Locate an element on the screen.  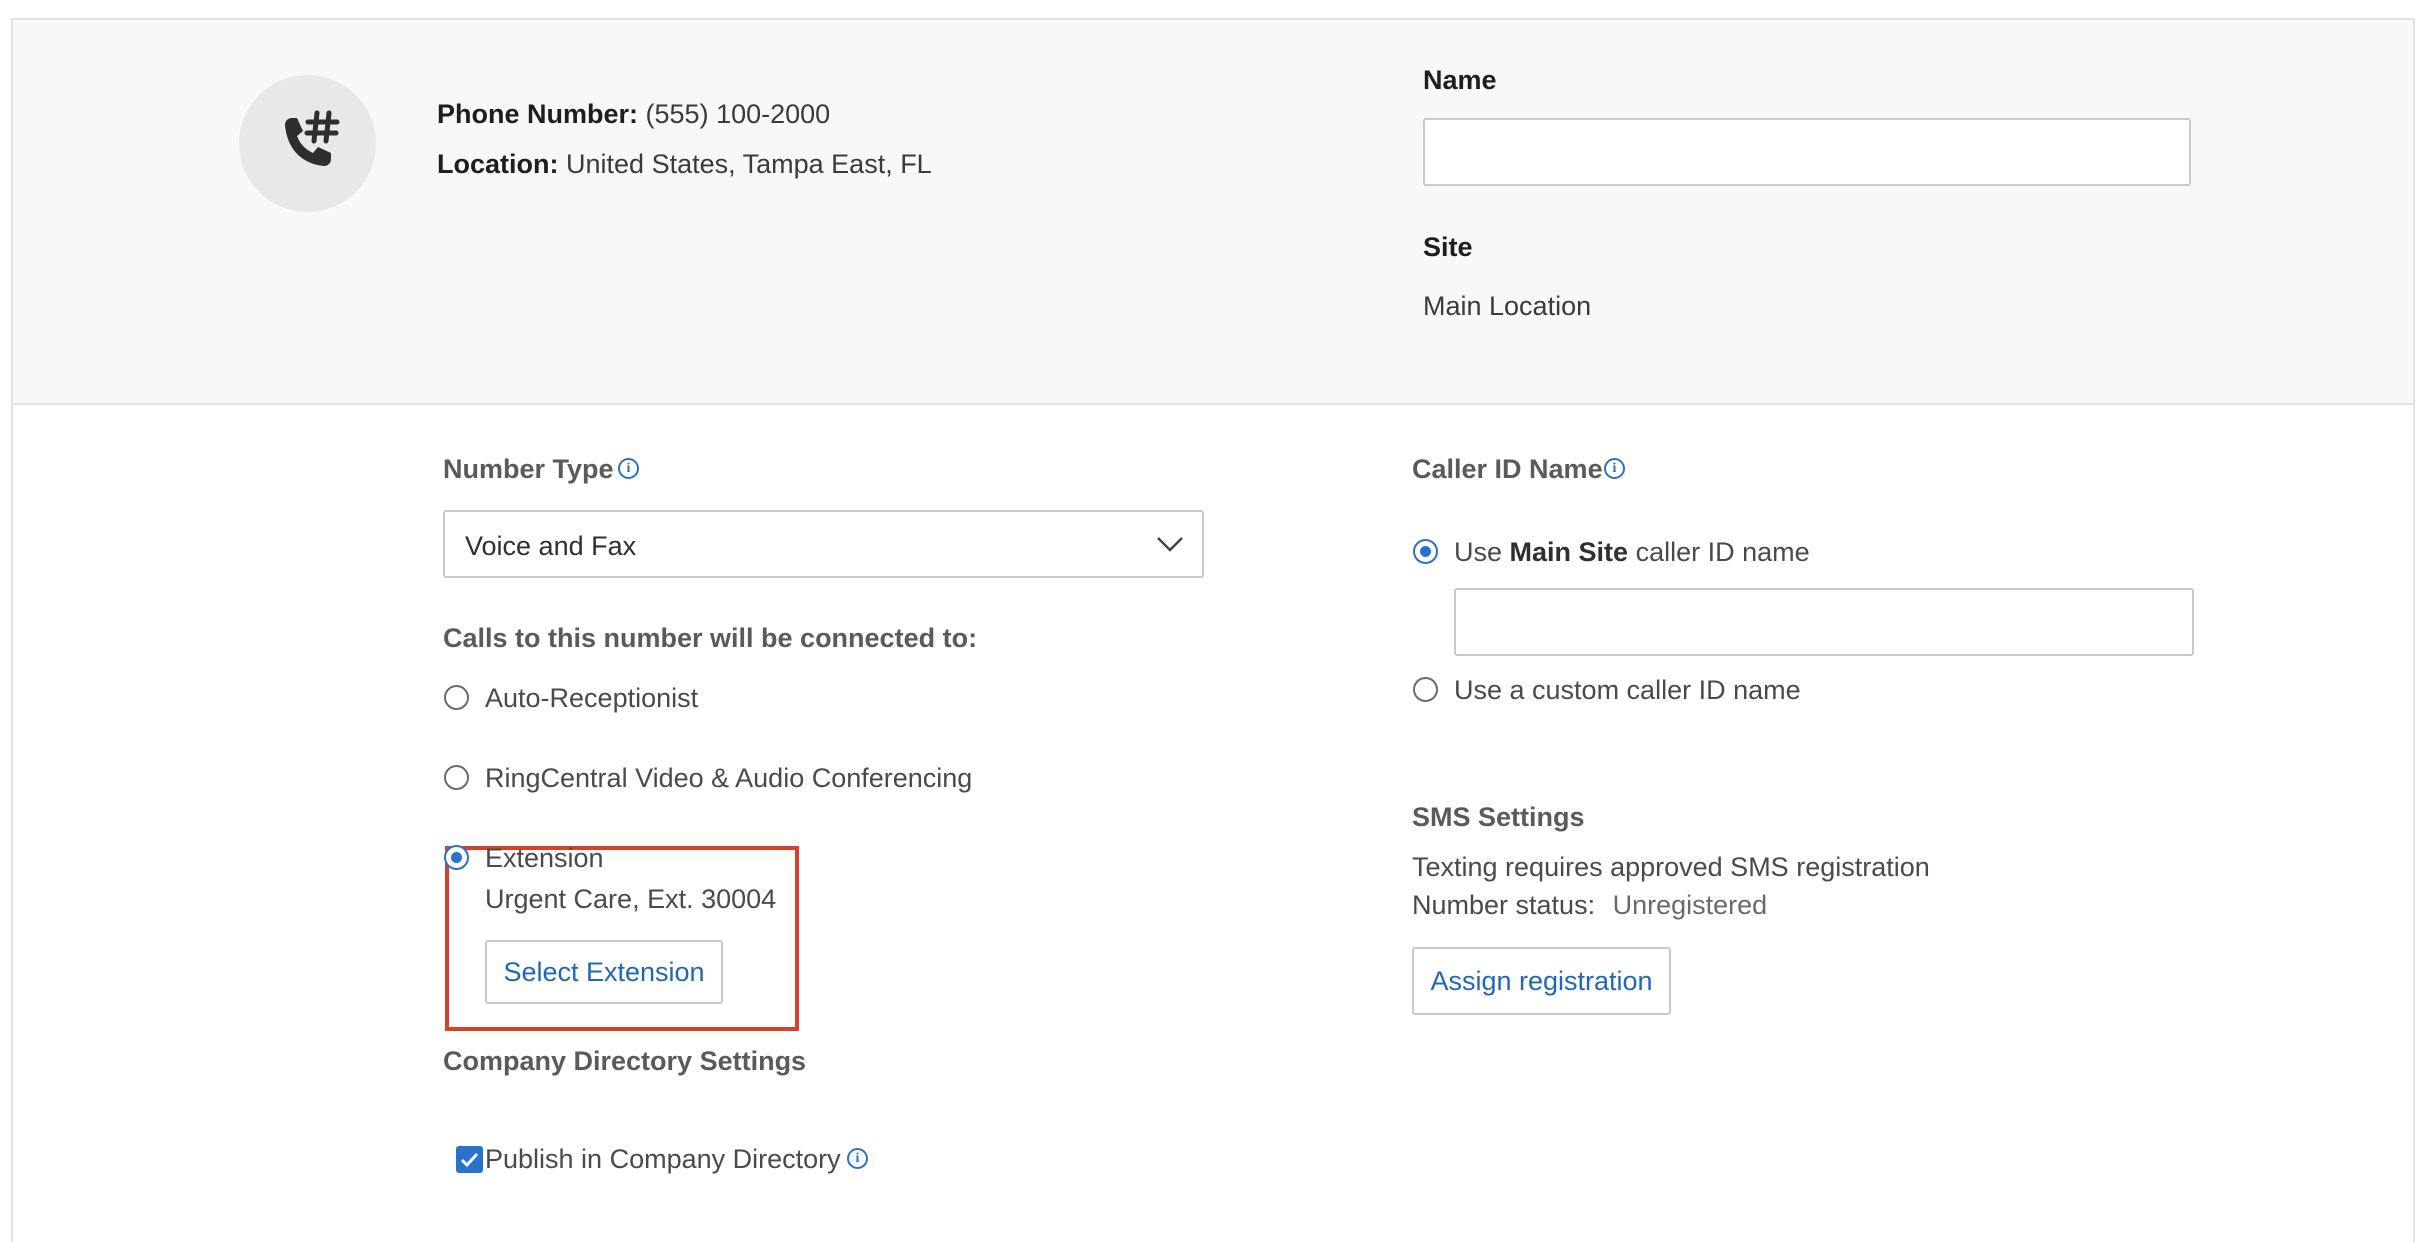
main-site-caller-id-label: Use Main Site caller ID name is located at coordinates (1632, 552).